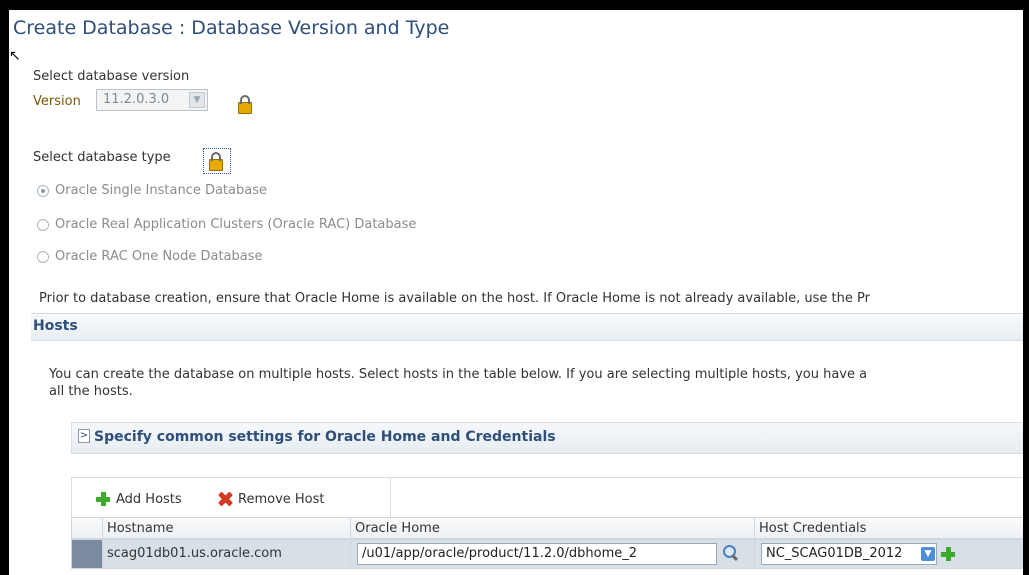  Describe the element at coordinates (102, 157) in the screenshot. I see `db-type-section-label: Select database type` at that location.